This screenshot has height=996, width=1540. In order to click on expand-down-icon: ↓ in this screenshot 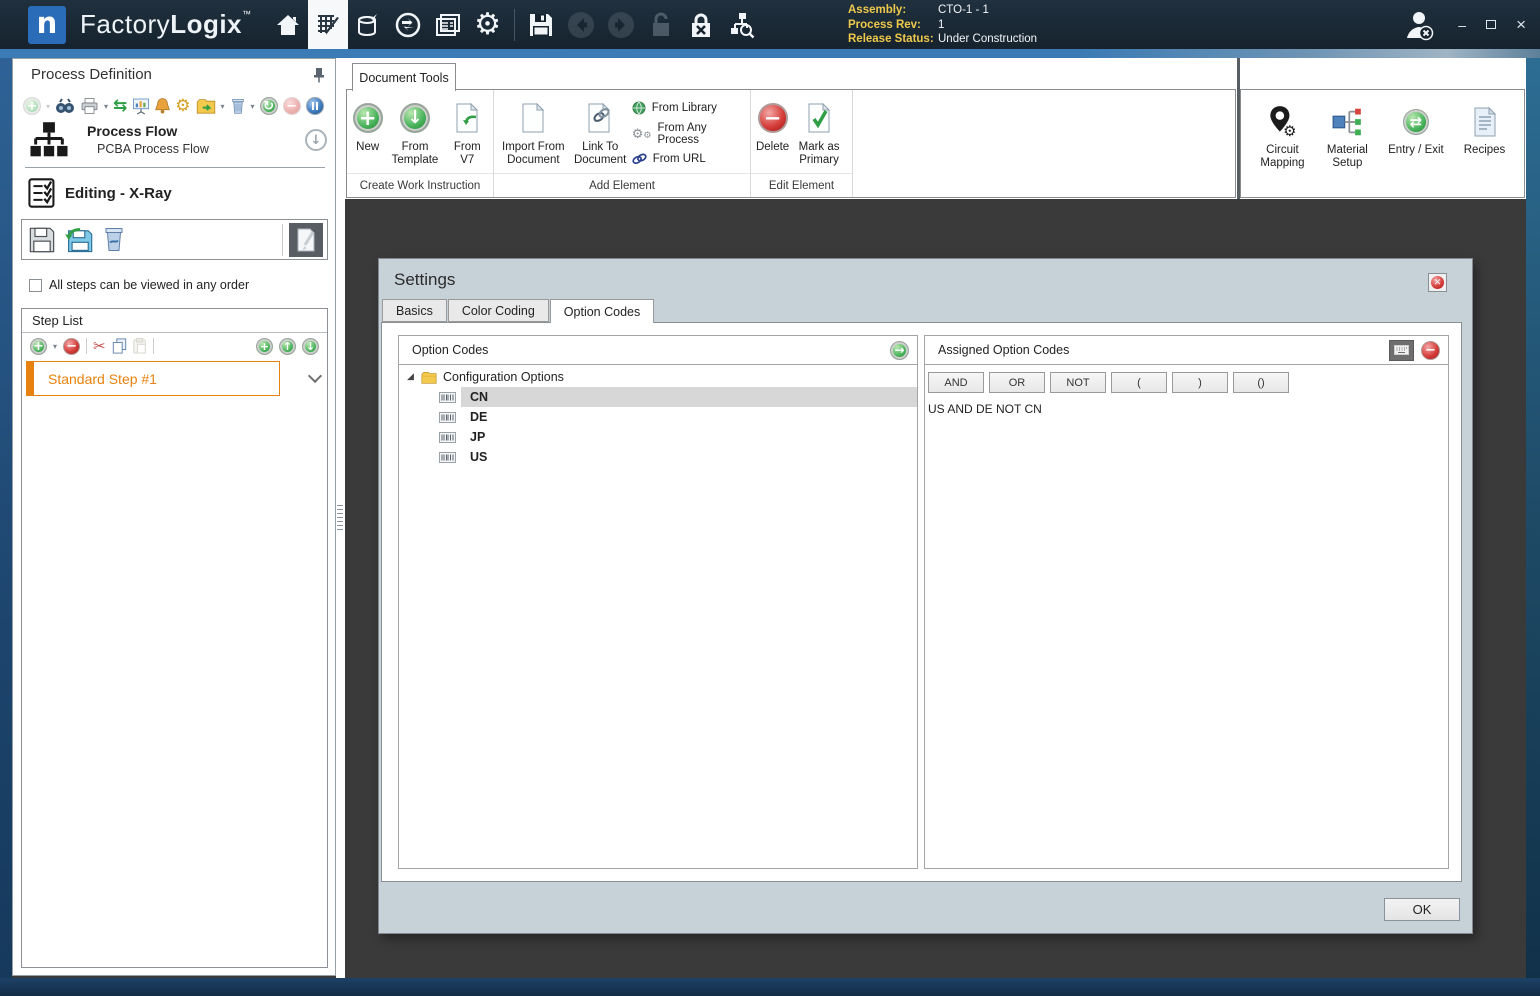, I will do `click(316, 140)`.